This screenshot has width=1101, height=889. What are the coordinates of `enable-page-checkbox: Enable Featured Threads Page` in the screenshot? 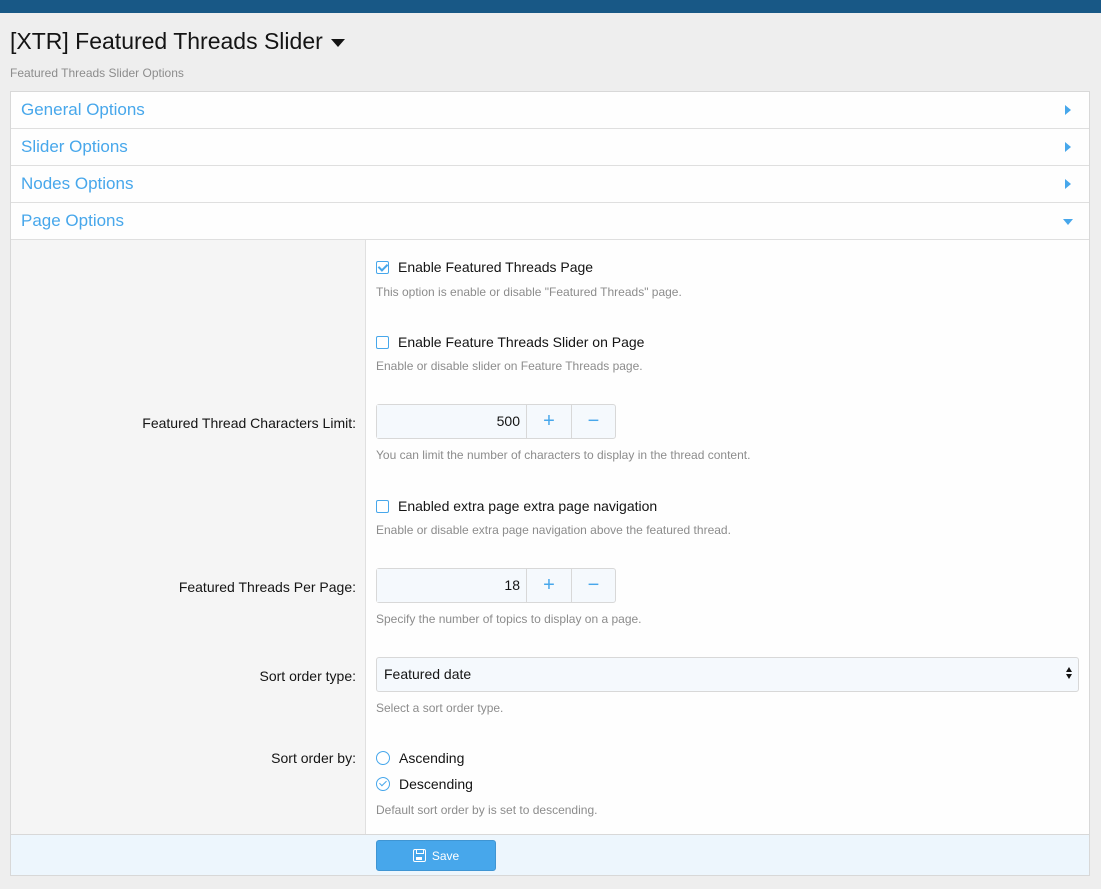 It's located at (484, 267).